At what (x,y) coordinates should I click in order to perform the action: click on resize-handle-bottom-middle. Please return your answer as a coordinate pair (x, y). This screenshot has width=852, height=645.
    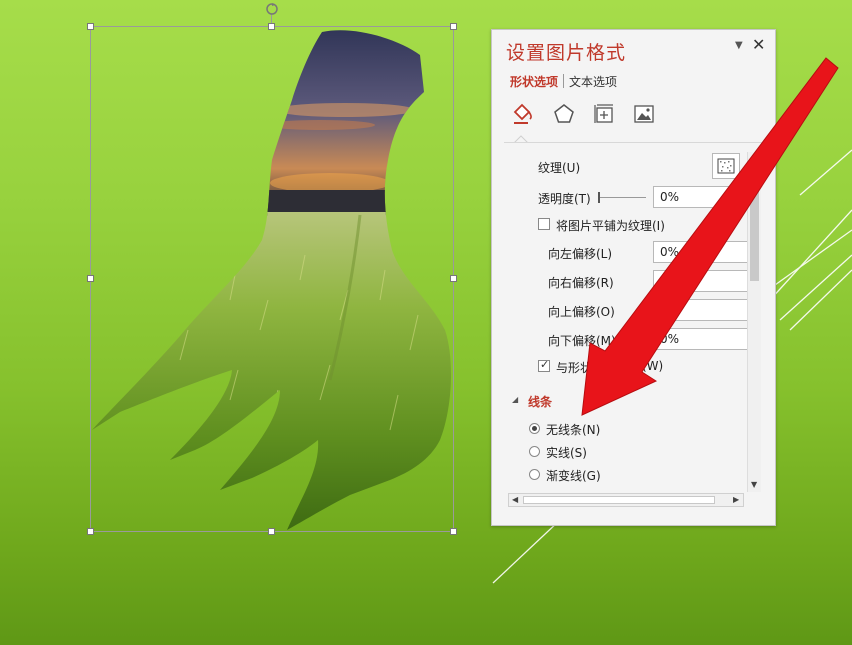
    Looking at the image, I should click on (271, 531).